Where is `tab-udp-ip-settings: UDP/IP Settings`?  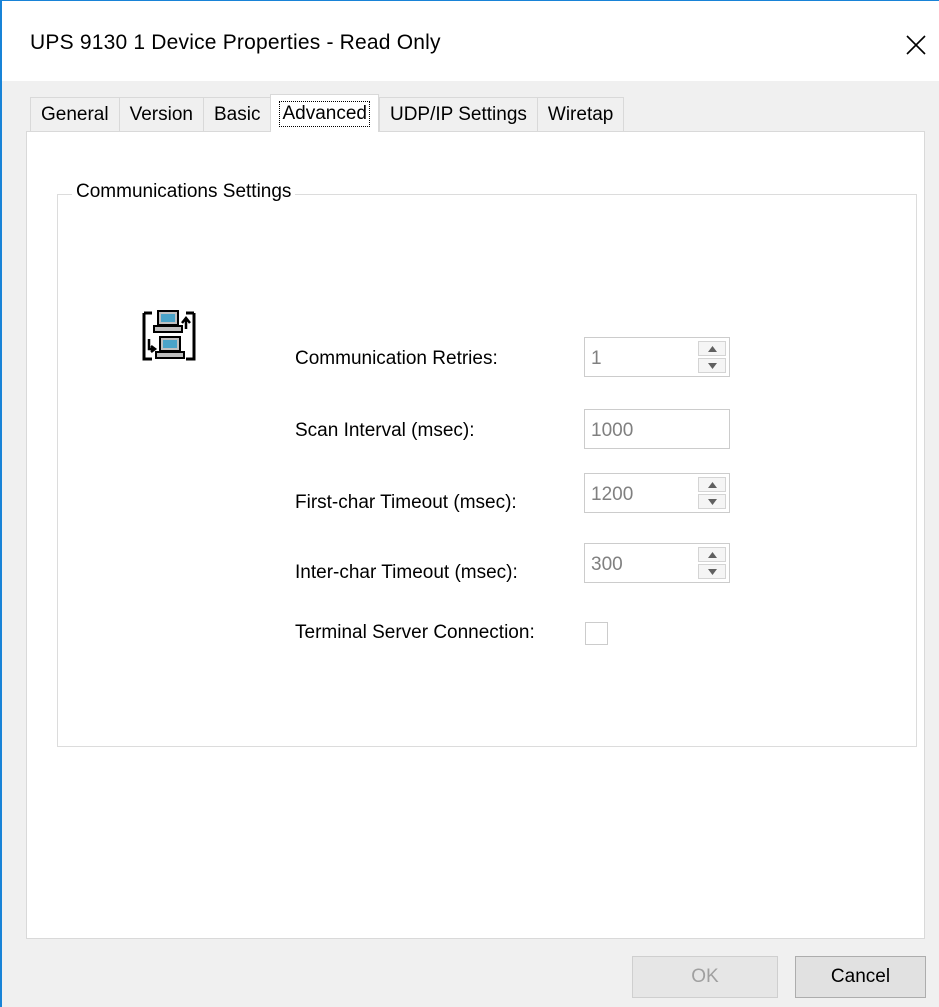
tab-udp-ip-settings: UDP/IP Settings is located at coordinates (457, 114).